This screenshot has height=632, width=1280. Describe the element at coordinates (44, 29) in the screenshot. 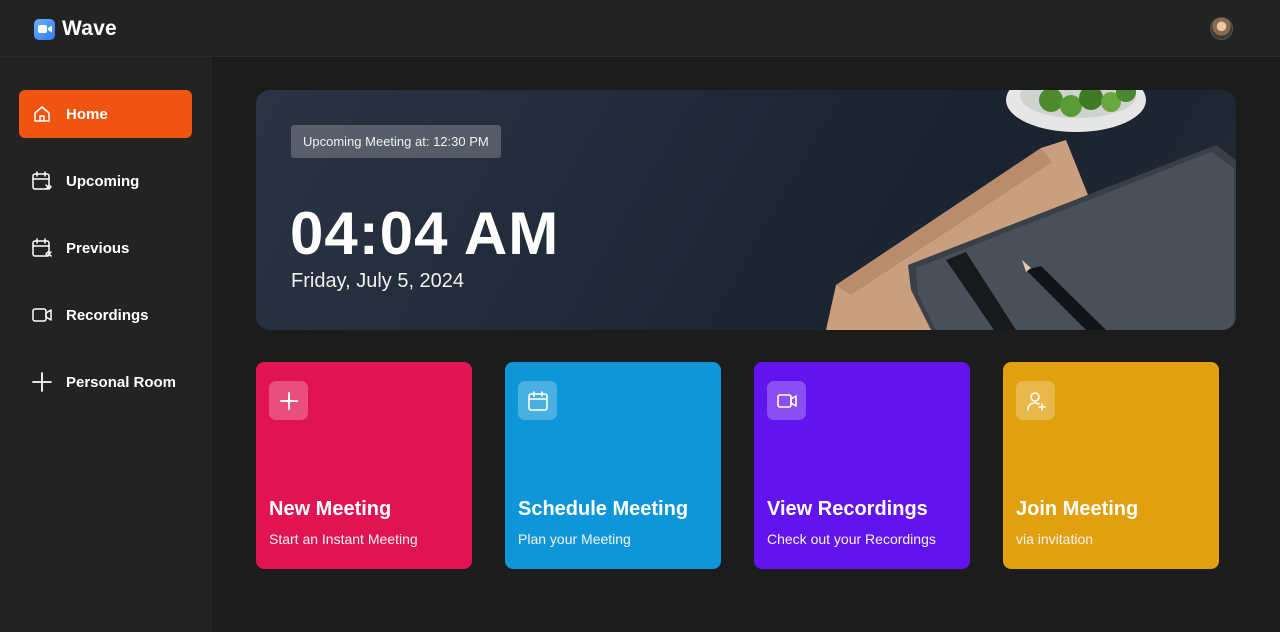

I see `wave-logo-icon` at that location.